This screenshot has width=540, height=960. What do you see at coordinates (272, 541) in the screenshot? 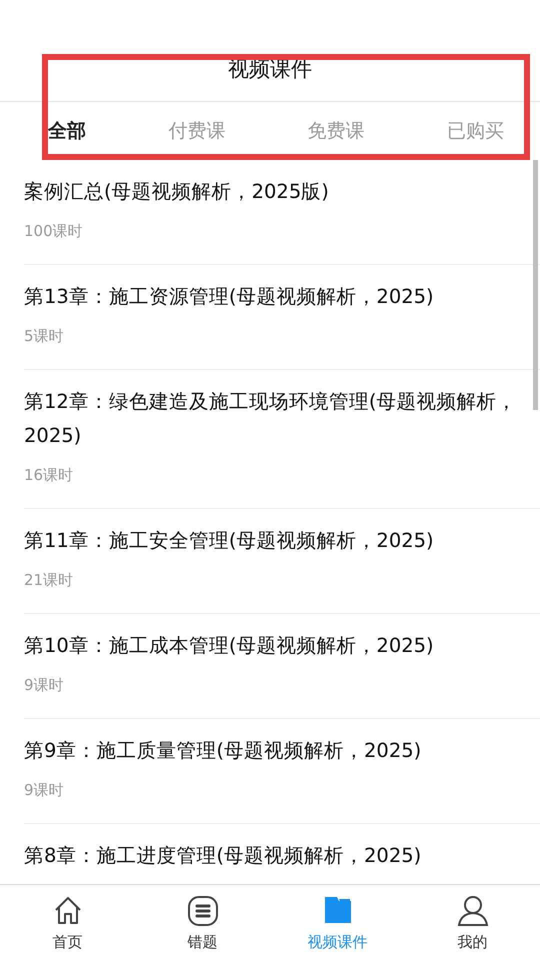
I see `course-title: 第11章：施工安全管理(母题视频解析，2025)` at bounding box center [272, 541].